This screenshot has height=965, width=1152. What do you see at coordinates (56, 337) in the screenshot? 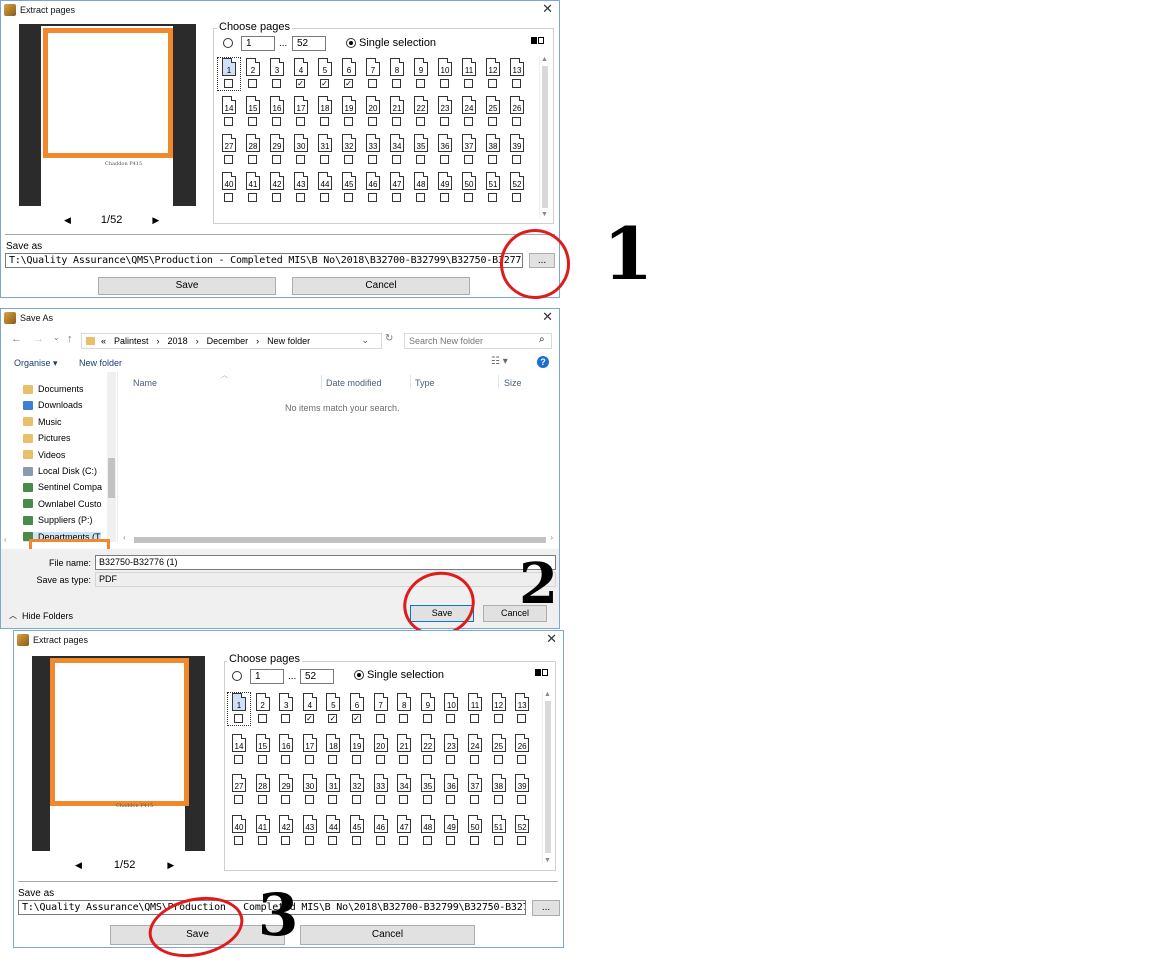
I see `recent-dropdown-icon: ⌄` at bounding box center [56, 337].